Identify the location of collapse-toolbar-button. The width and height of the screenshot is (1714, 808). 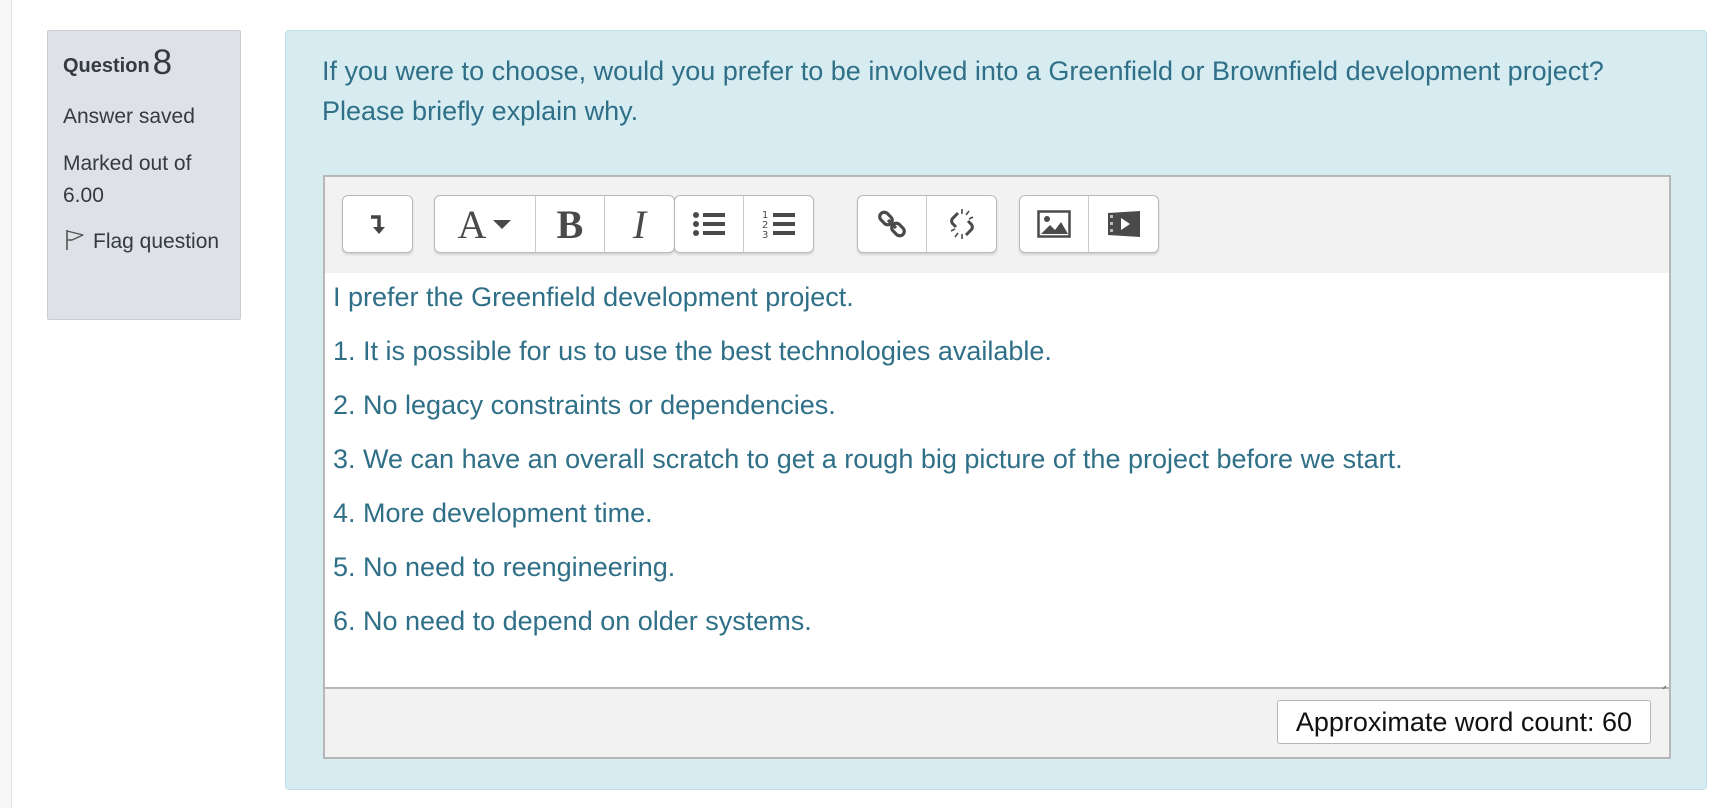
(377, 224).